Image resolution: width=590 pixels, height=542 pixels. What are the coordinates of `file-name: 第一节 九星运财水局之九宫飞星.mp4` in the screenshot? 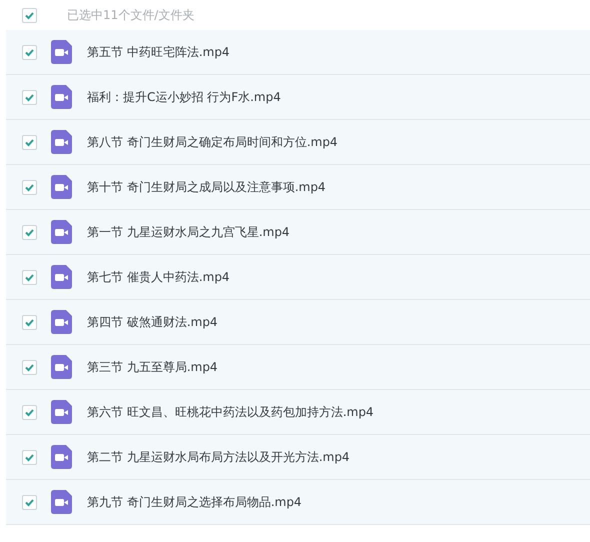 It's located at (188, 232).